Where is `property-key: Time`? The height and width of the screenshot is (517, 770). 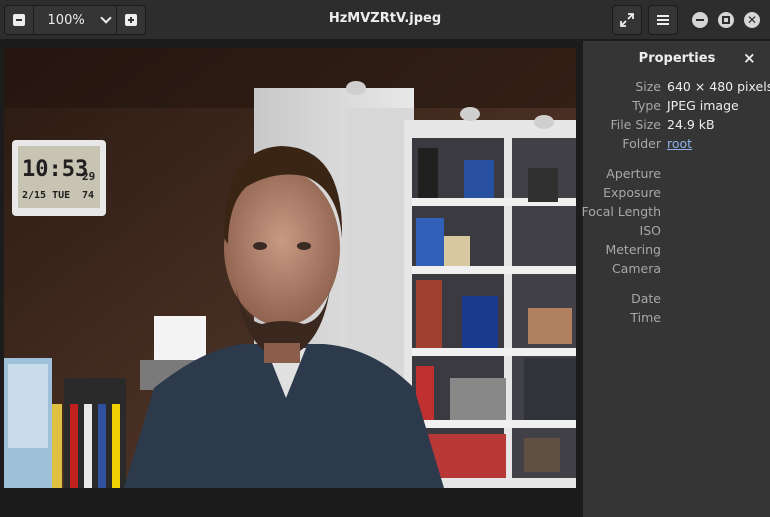 property-key: Time is located at coordinates (645, 317).